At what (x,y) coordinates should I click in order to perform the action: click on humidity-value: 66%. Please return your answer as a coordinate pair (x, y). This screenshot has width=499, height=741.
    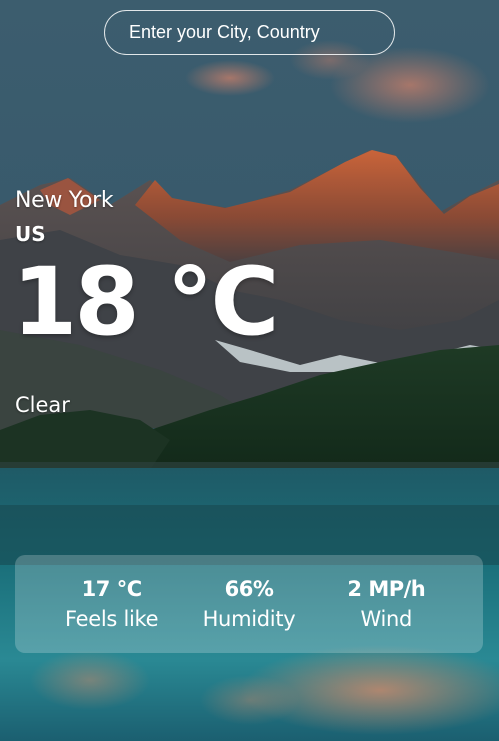
    Looking at the image, I should click on (249, 589).